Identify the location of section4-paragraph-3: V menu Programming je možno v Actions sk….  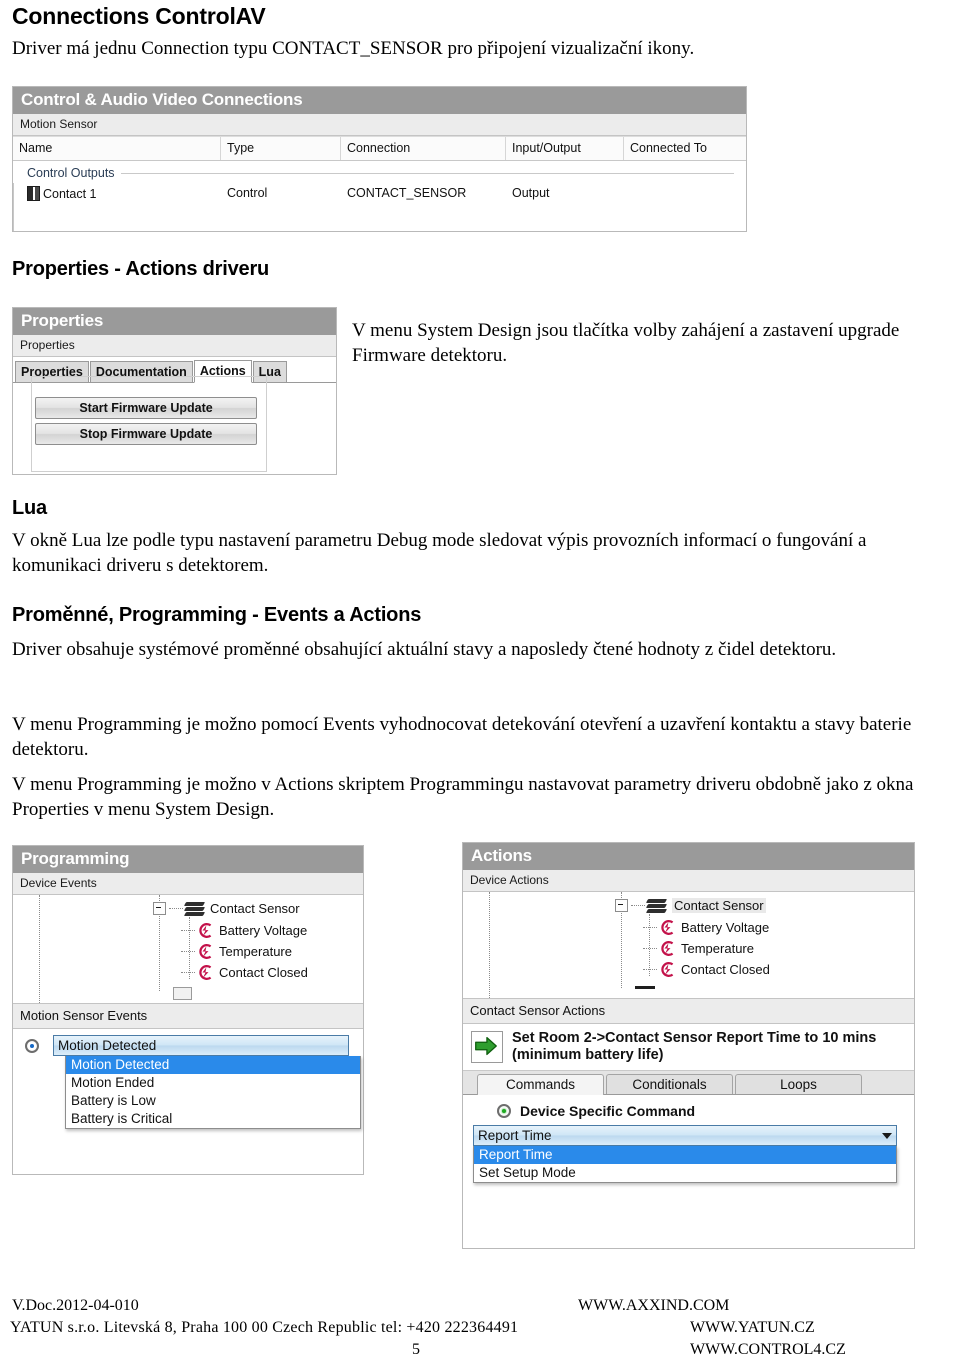
(463, 797).